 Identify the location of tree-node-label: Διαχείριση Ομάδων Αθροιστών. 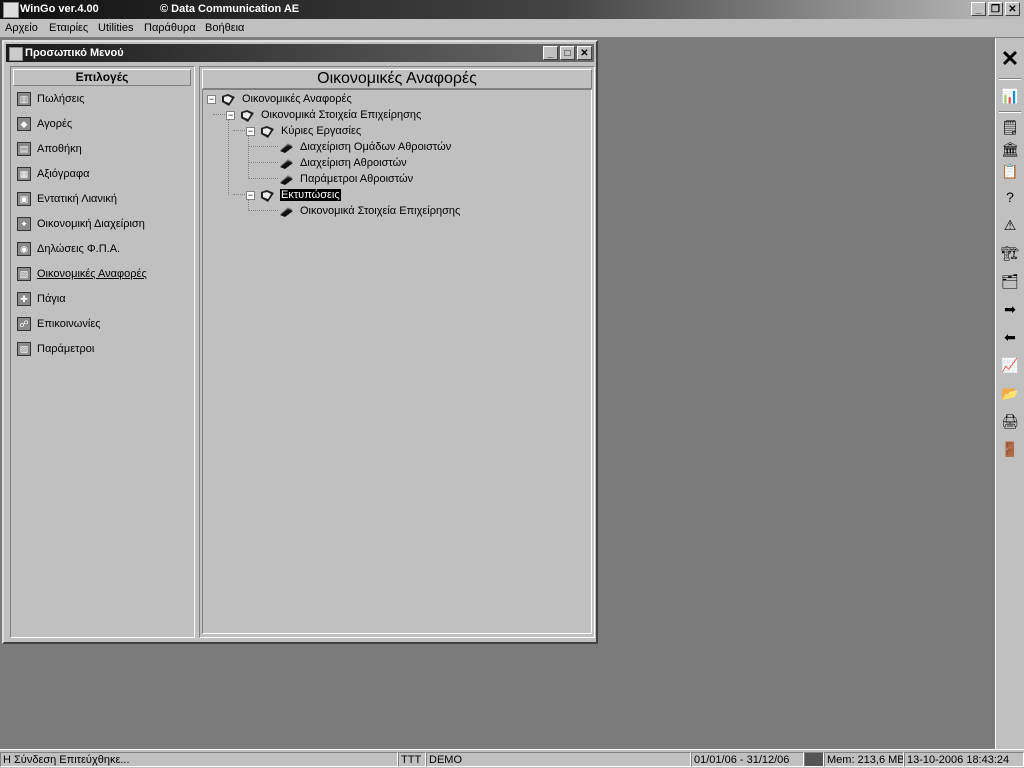
(376, 147).